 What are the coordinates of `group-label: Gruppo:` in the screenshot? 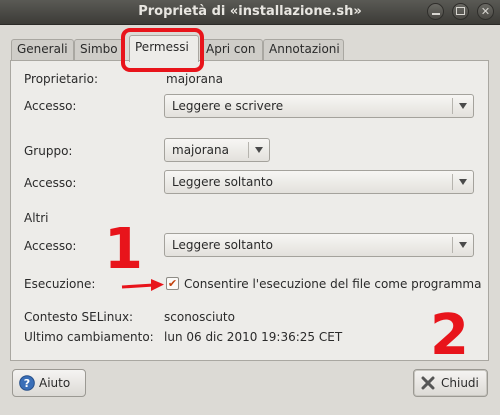 It's located at (48, 151).